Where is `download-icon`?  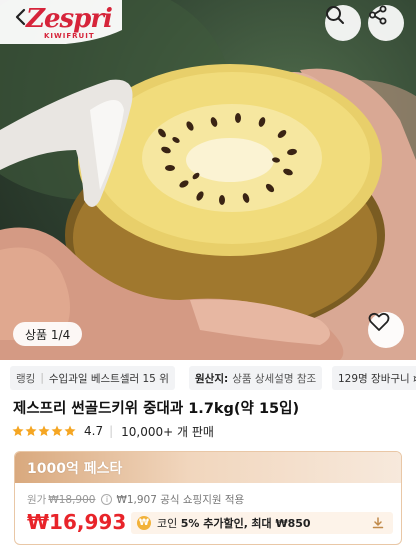 download-icon is located at coordinates (378, 523).